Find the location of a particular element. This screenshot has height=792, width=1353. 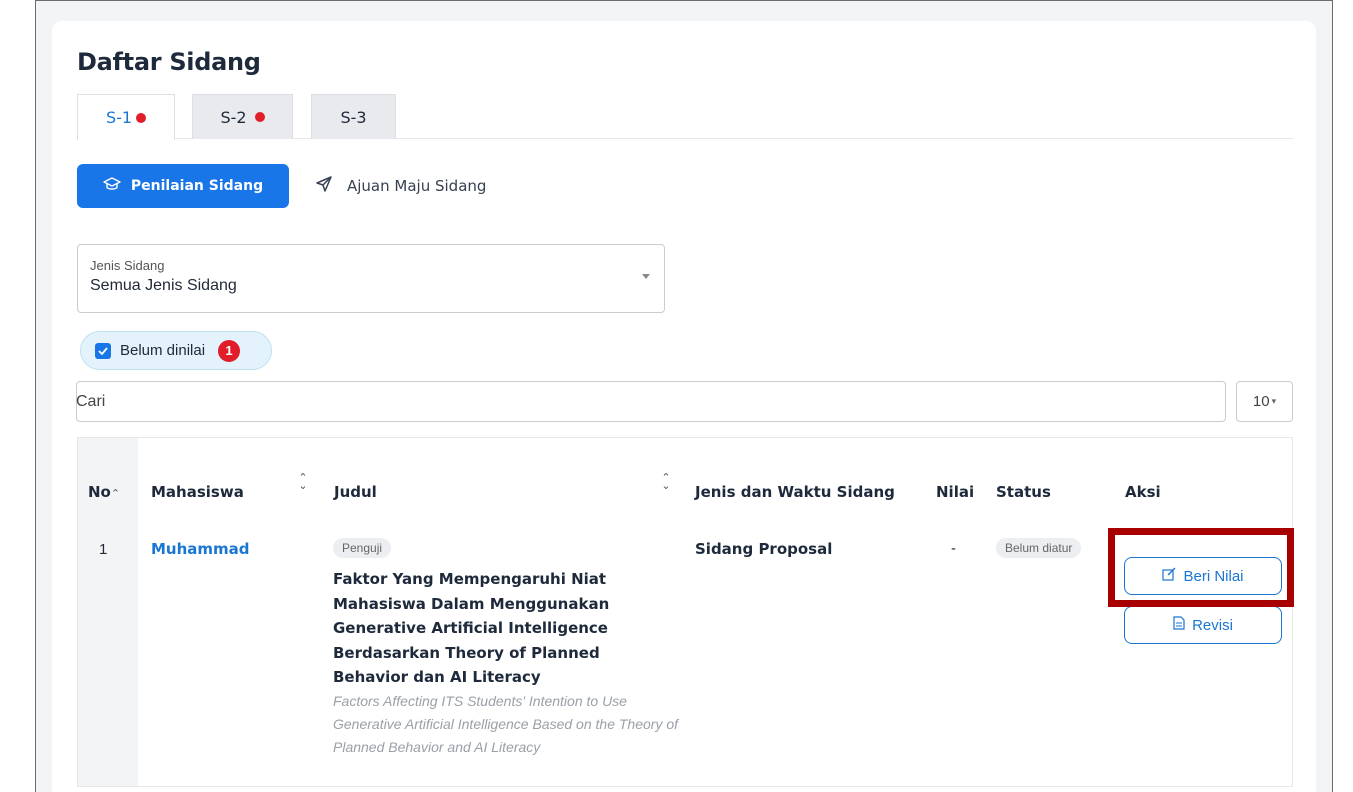

sidang-type: Sidang Proposal is located at coordinates (764, 549).